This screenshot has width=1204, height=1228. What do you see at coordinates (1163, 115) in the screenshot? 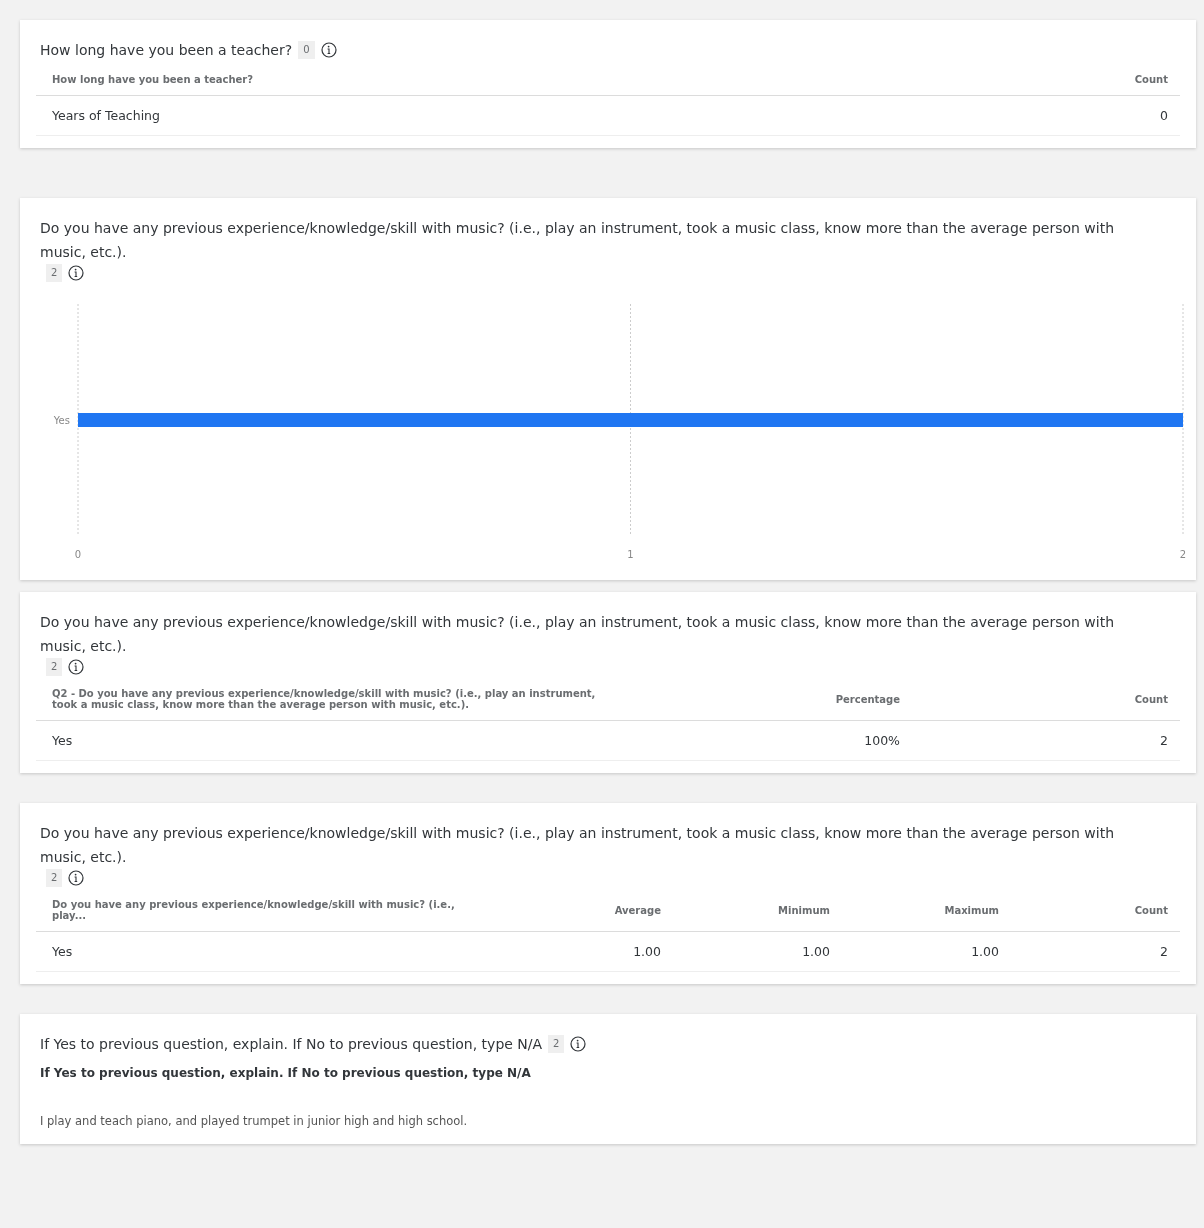
I see `table-cell-text: 0` at bounding box center [1163, 115].